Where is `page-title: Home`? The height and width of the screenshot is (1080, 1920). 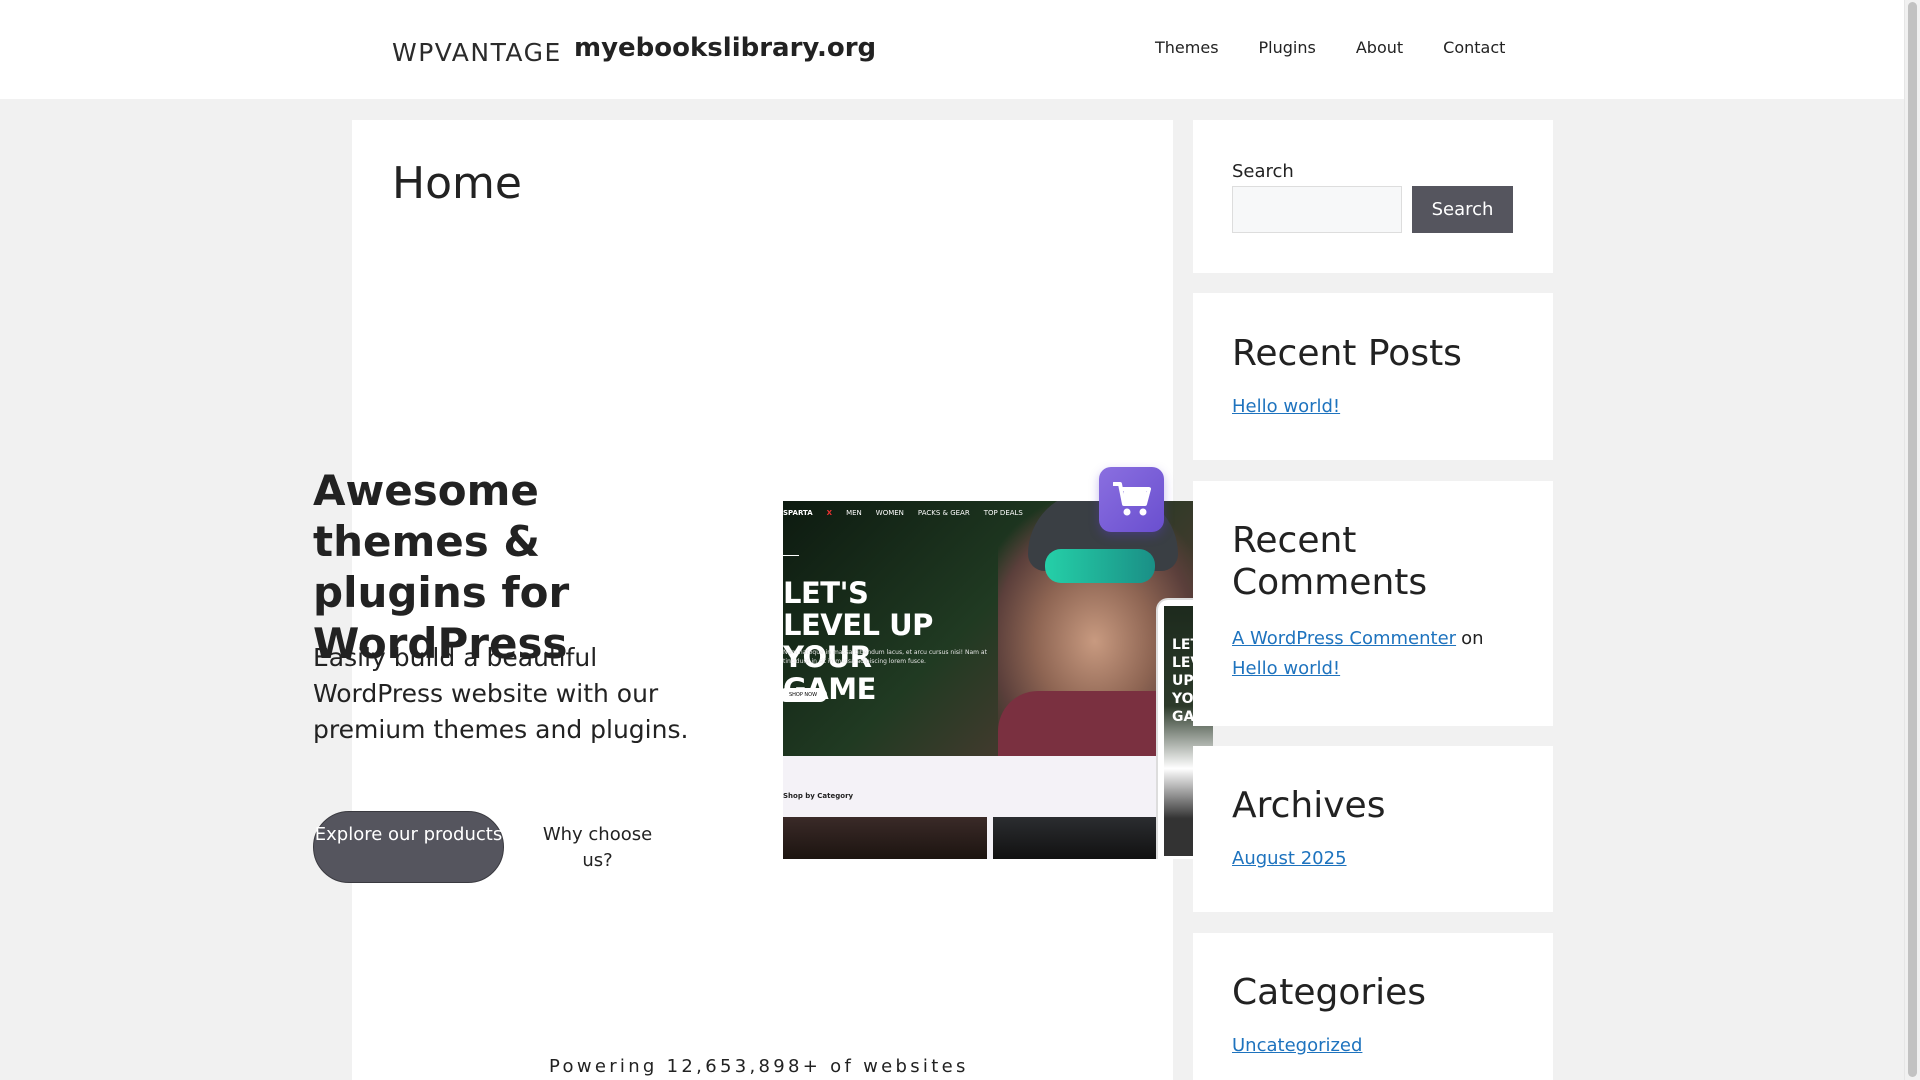
page-title: Home is located at coordinates (457, 183).